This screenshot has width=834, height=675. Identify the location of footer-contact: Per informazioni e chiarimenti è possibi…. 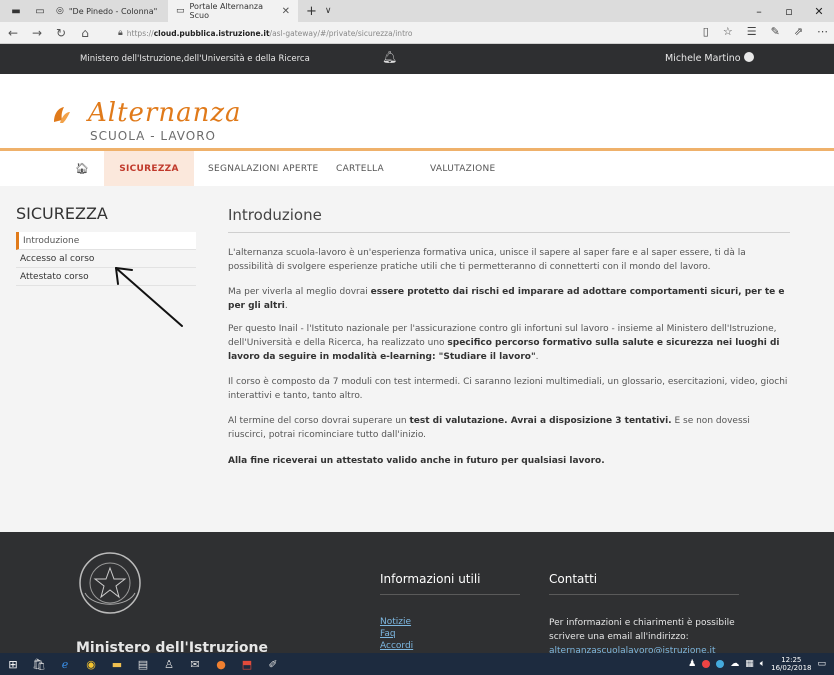
(654, 634).